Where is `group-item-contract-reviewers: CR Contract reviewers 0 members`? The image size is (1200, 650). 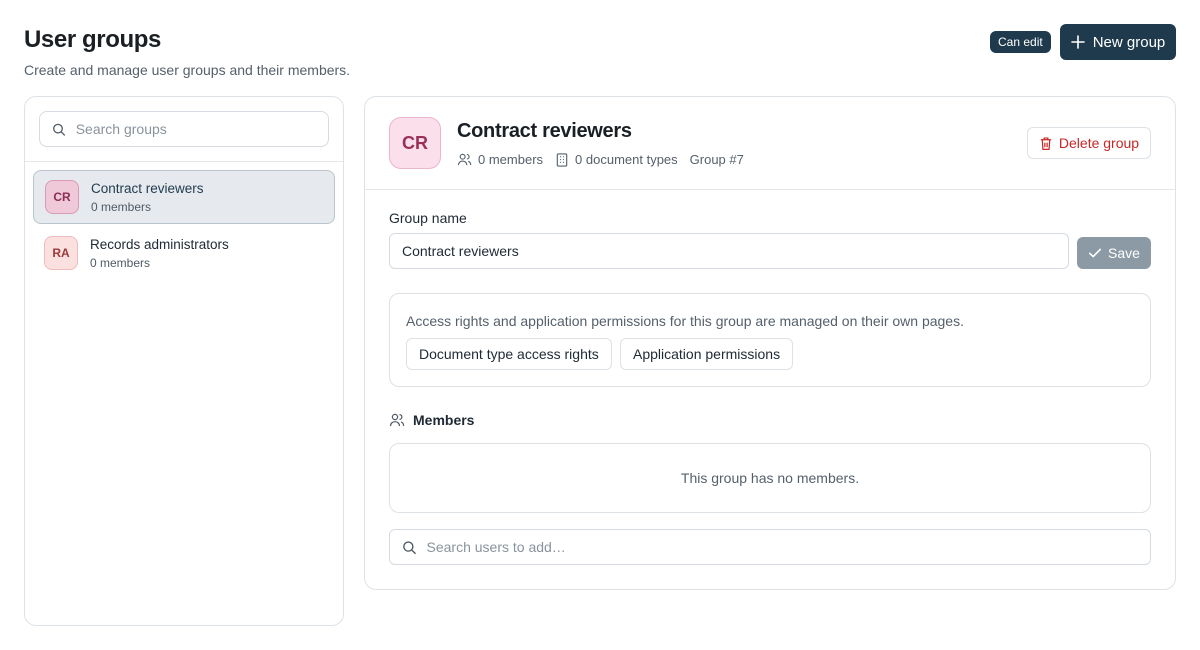 group-item-contract-reviewers: CR Contract reviewers 0 members is located at coordinates (184, 197).